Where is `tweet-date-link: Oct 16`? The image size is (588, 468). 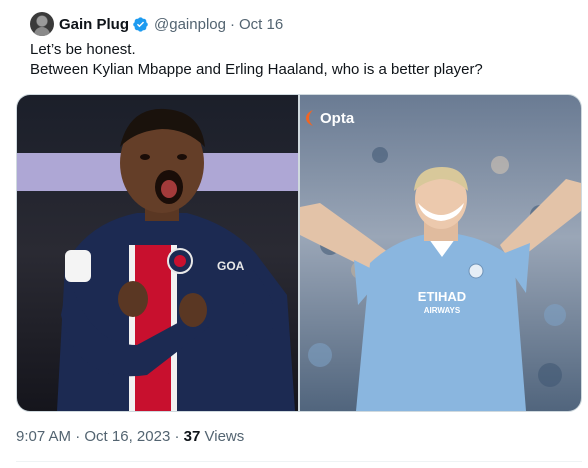 tweet-date-link: Oct 16 is located at coordinates (261, 24).